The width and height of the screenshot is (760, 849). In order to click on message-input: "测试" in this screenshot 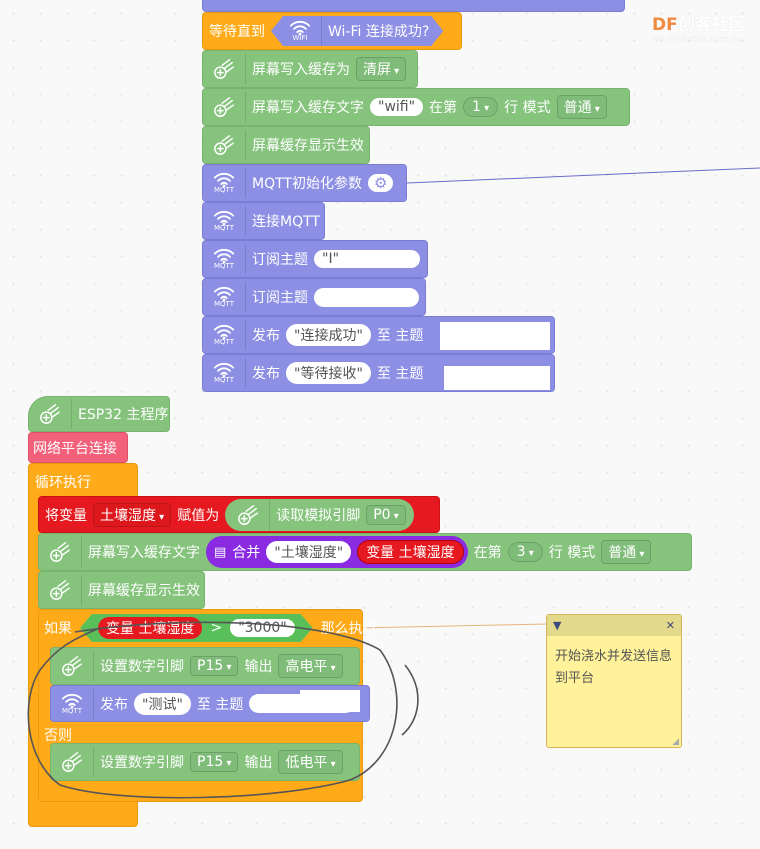, I will do `click(162, 703)`.